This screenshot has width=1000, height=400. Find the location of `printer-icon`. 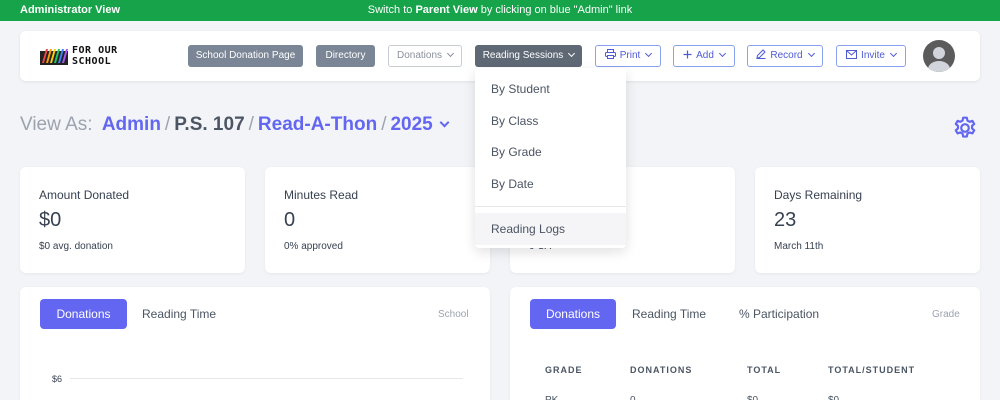

printer-icon is located at coordinates (610, 54).